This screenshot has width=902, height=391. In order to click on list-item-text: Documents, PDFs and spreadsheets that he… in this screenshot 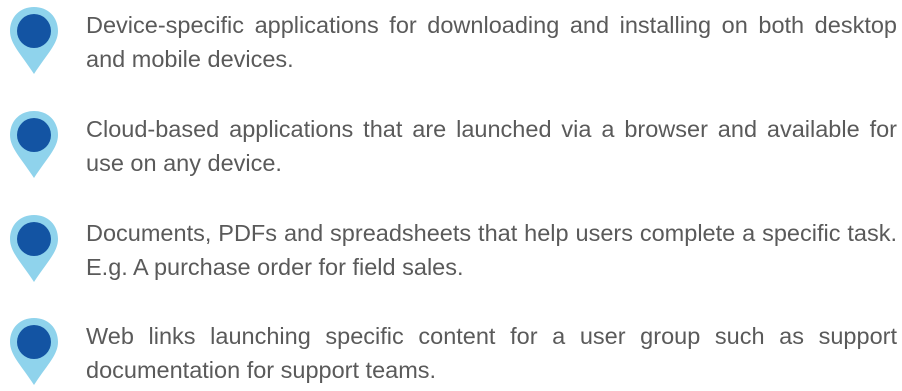, I will do `click(491, 250)`.